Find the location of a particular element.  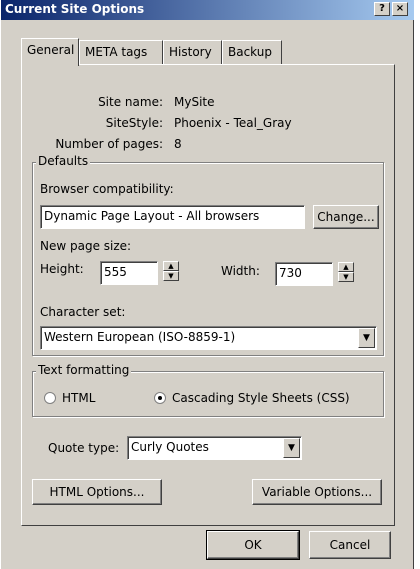

charset-label: Character set: is located at coordinates (83, 312).